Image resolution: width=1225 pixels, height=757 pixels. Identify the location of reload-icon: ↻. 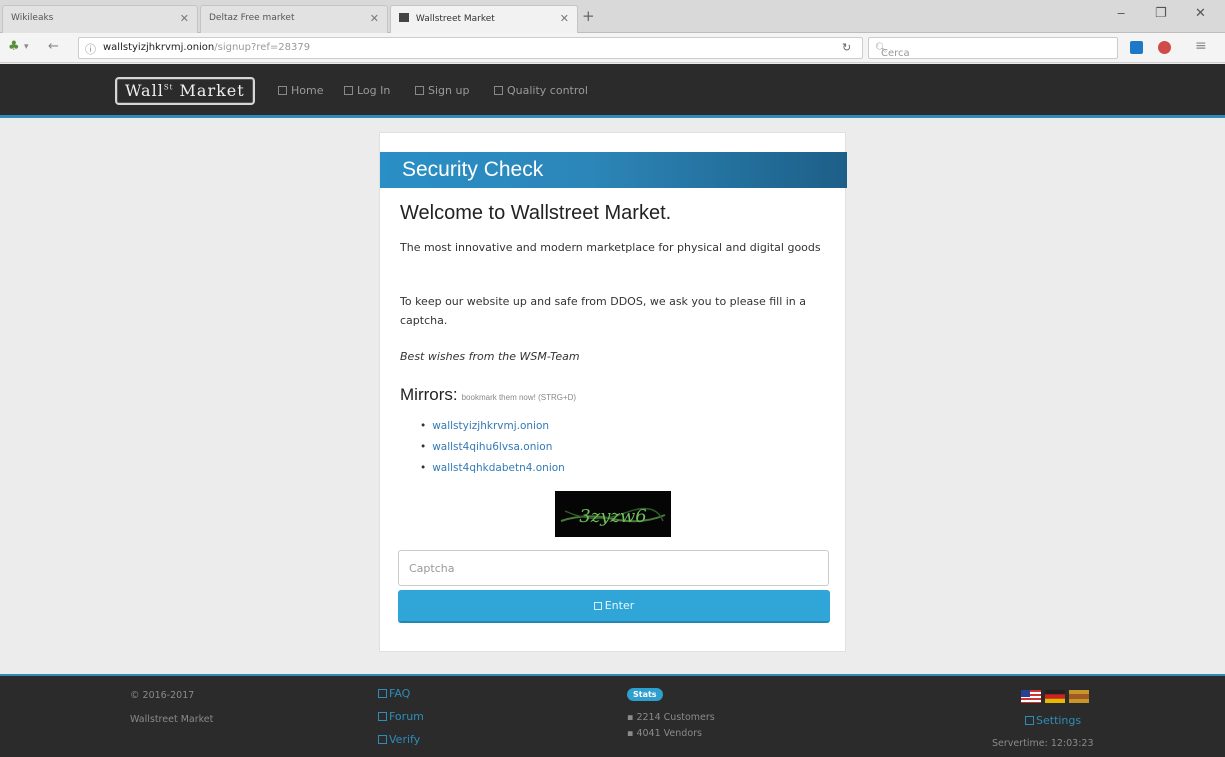
(846, 47).